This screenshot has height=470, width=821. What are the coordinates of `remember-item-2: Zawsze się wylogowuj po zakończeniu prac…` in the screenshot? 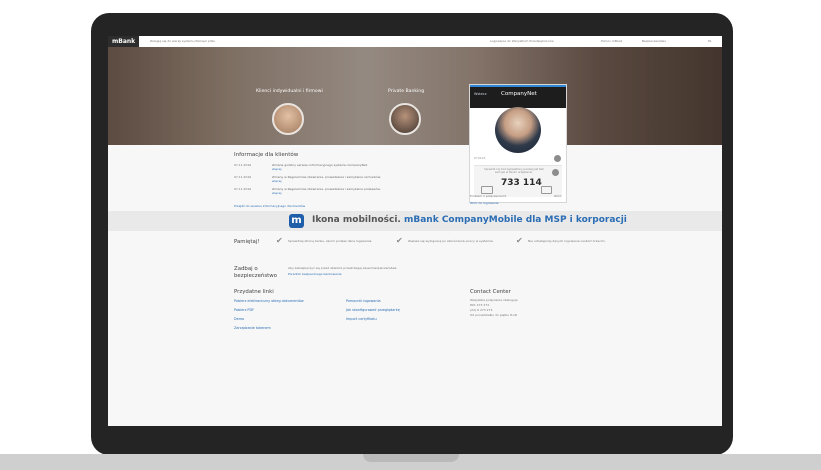 It's located at (451, 241).